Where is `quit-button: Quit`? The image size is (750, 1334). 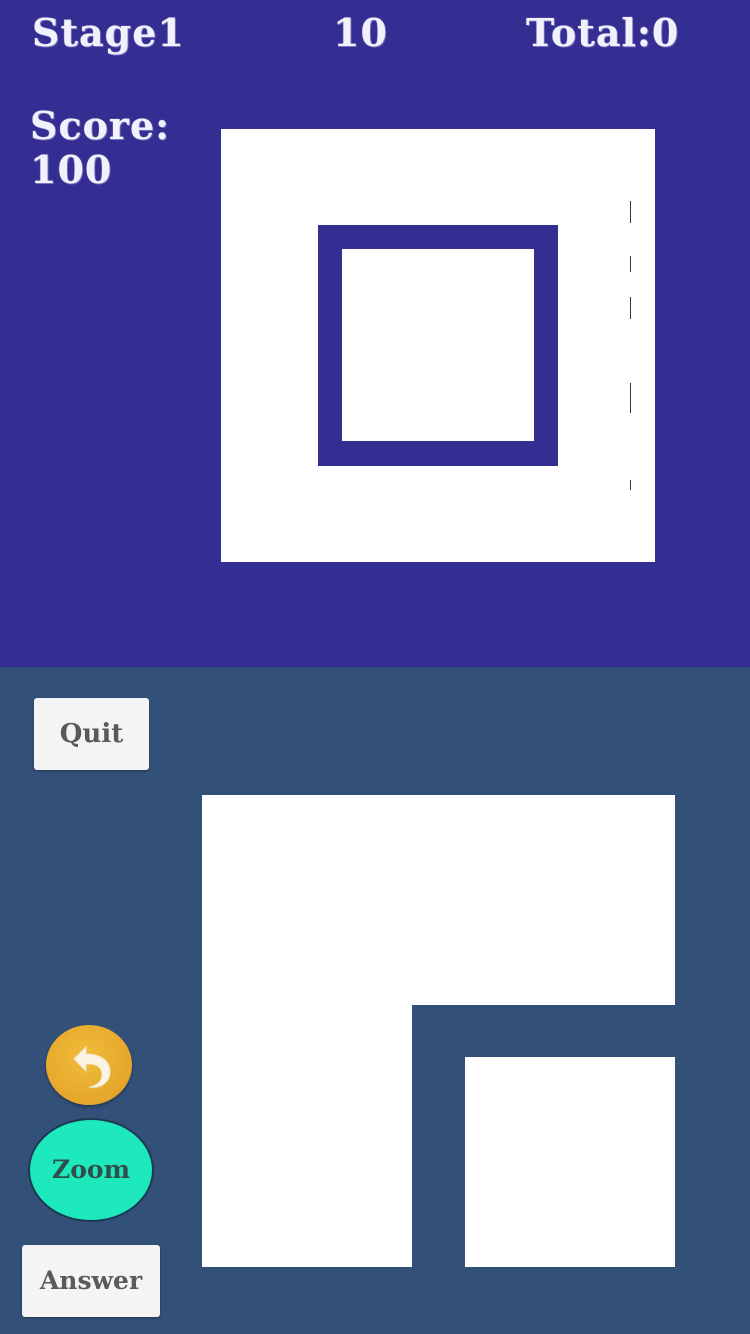 quit-button: Quit is located at coordinates (91, 734).